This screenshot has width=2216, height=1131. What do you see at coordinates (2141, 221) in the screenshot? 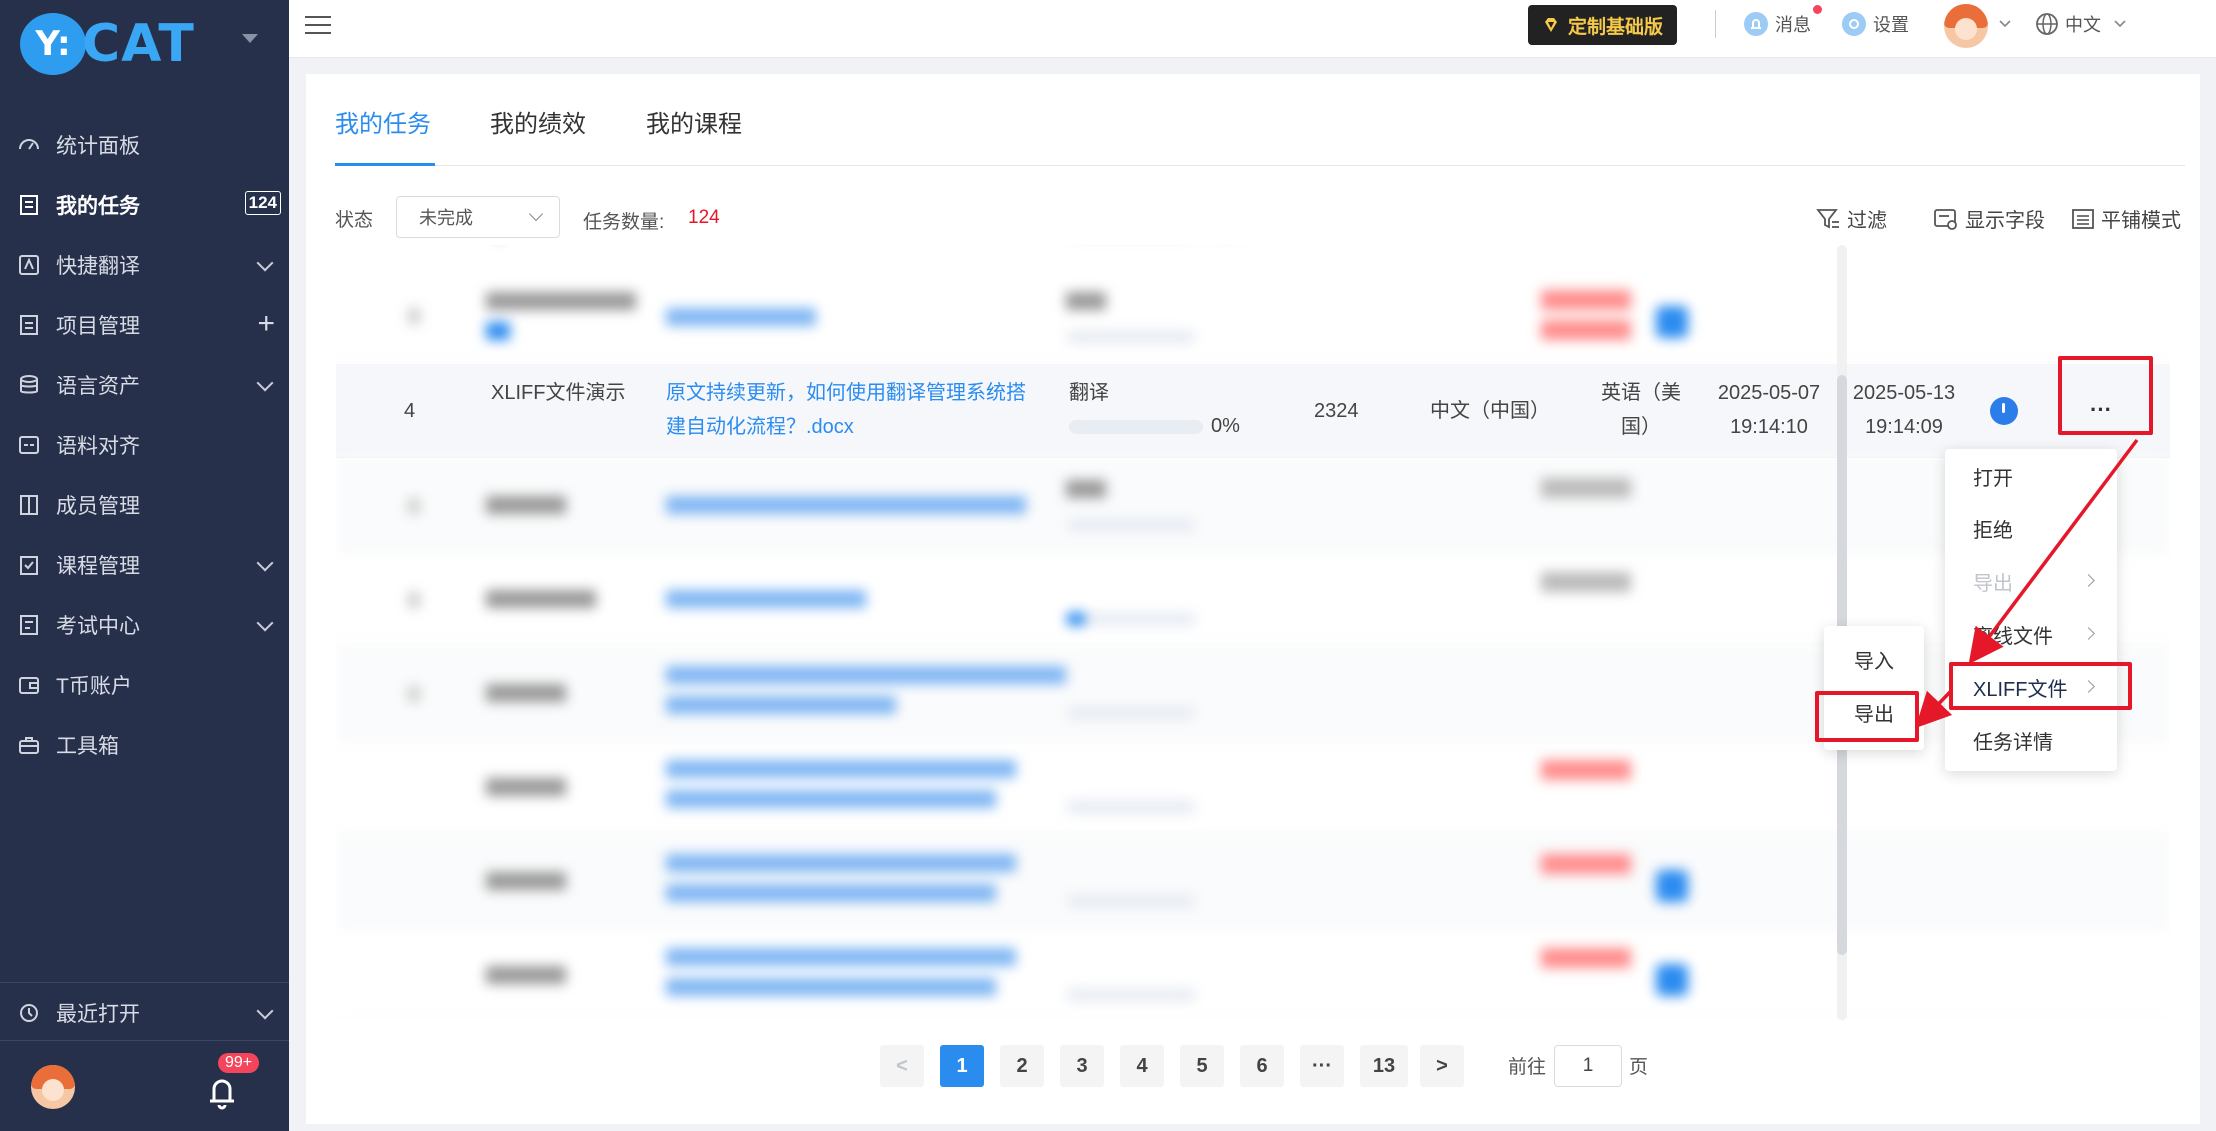
I see `tile-mode-label: 平铺模式` at bounding box center [2141, 221].